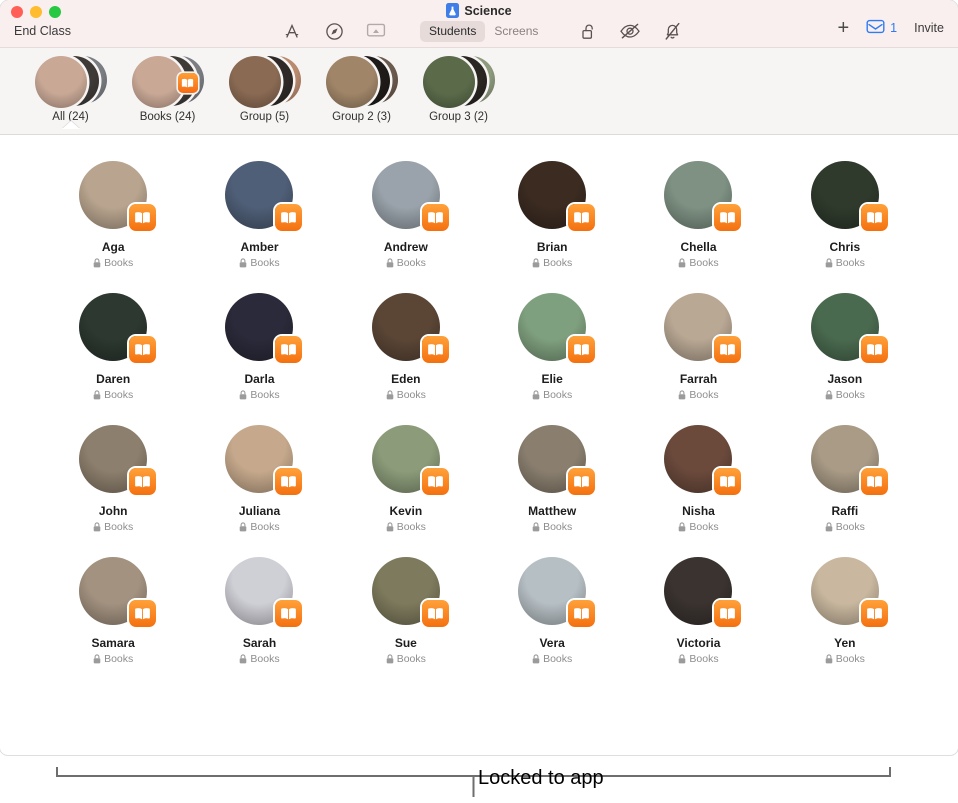 This screenshot has width=958, height=803. I want to click on close-button, so click(17, 12).